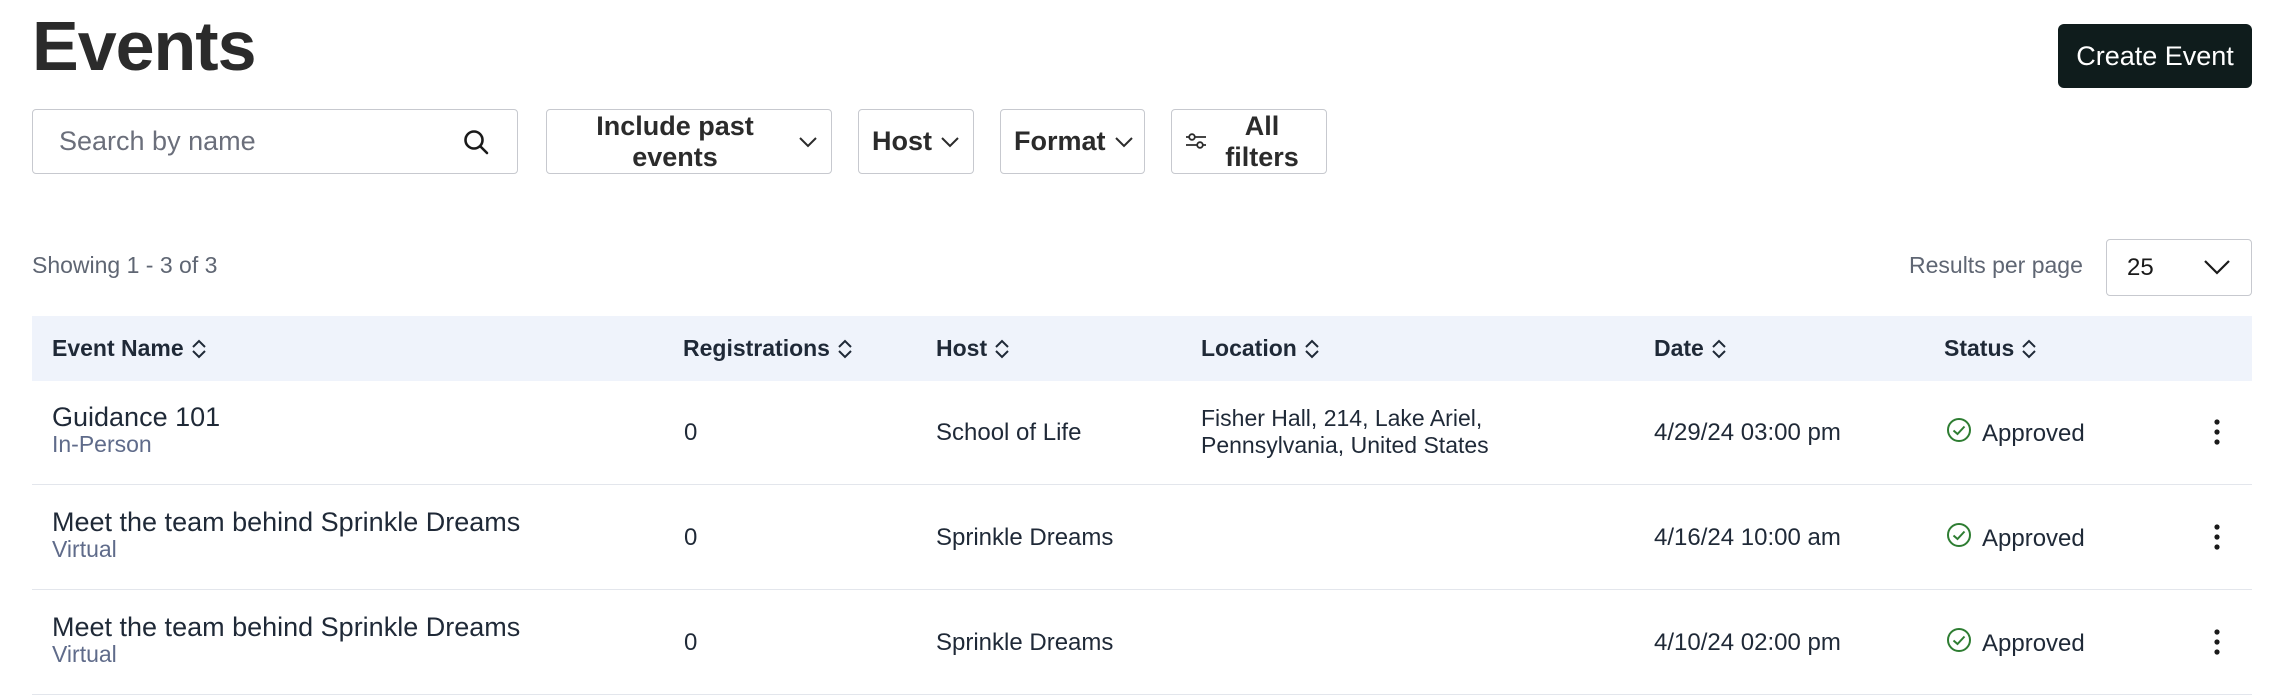 Image resolution: width=2282 pixels, height=700 pixels. I want to click on format-dropdown: Format, so click(1072, 141).